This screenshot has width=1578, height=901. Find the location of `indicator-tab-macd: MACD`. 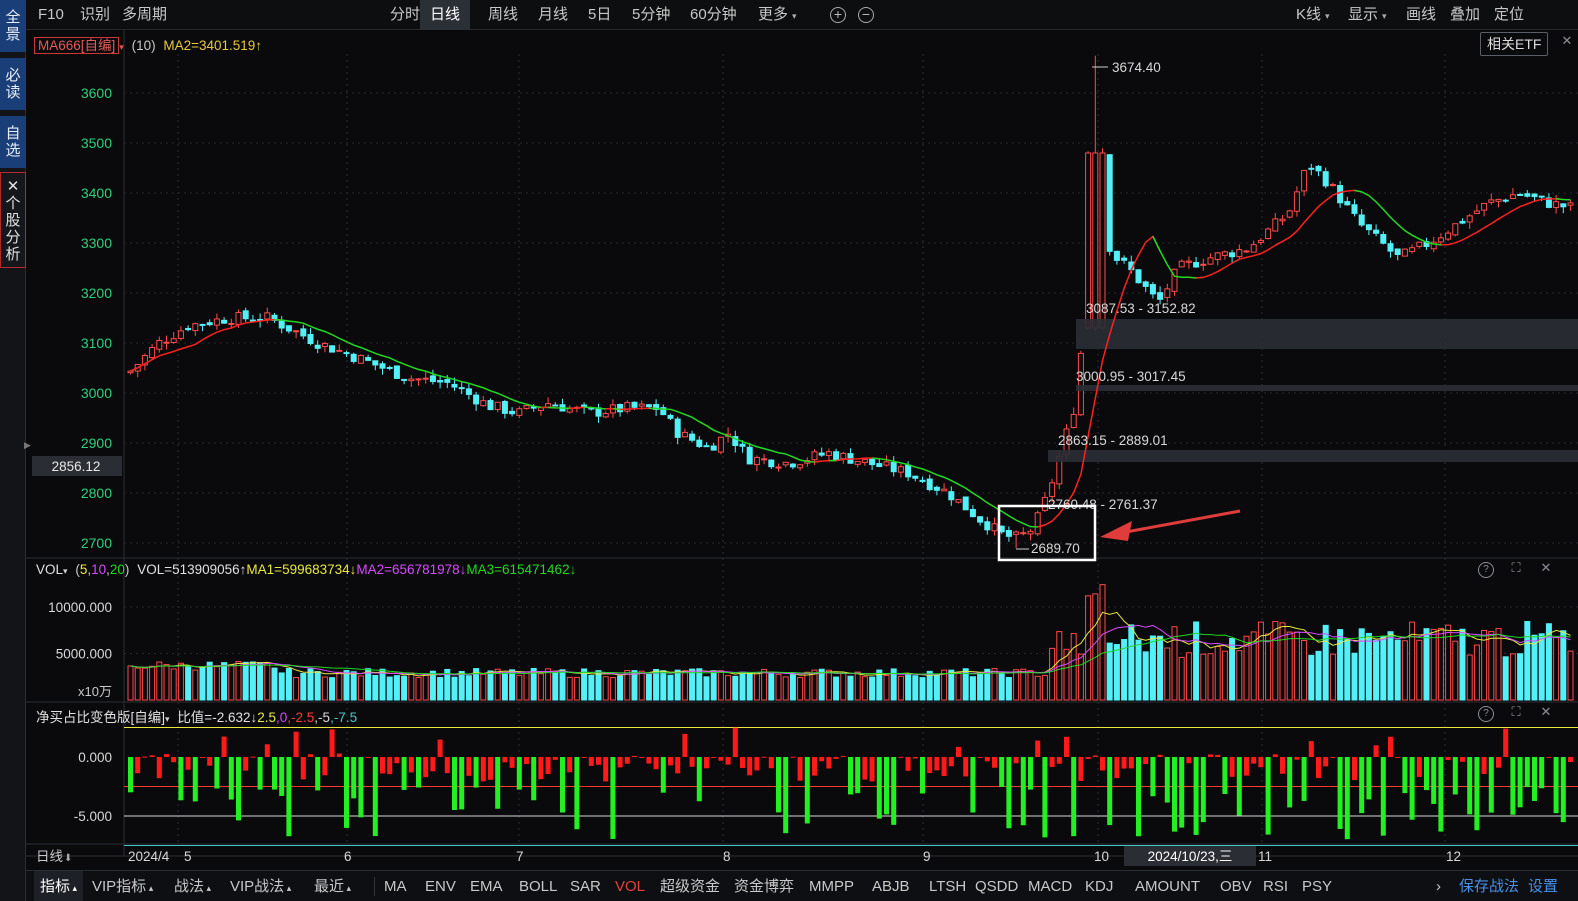

indicator-tab-macd: MACD is located at coordinates (1050, 886).